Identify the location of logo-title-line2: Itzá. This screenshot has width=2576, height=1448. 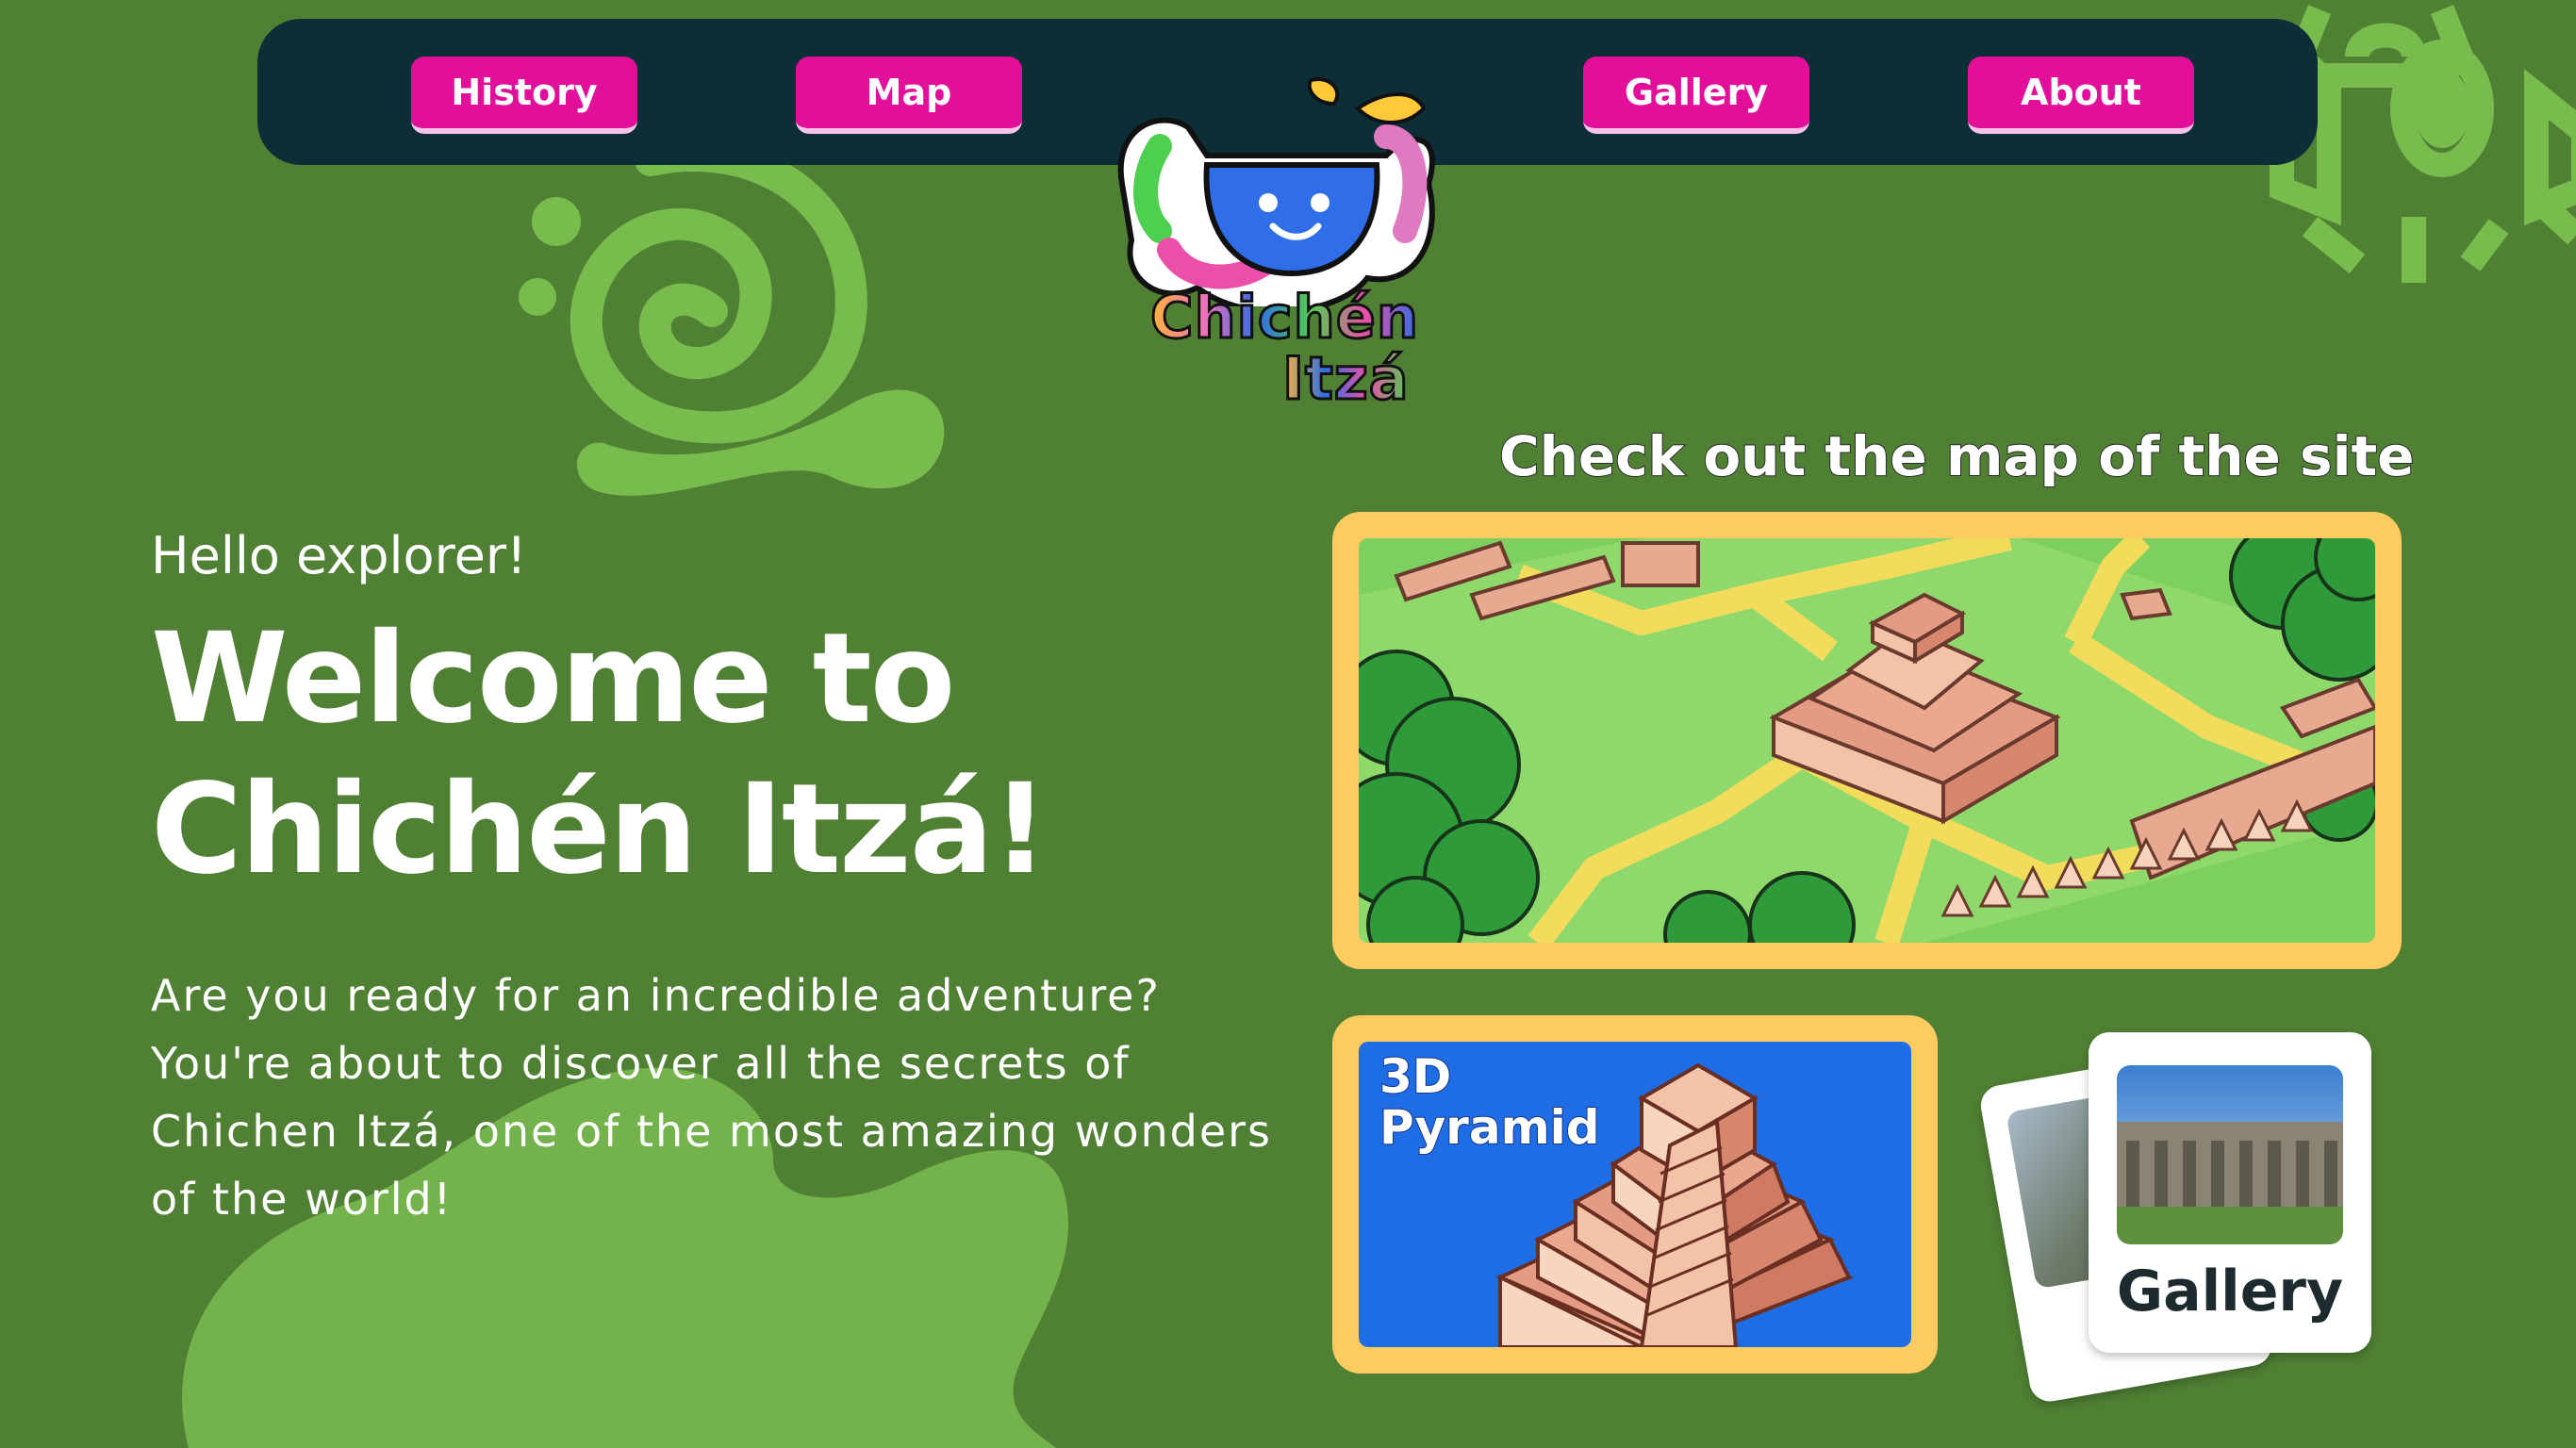
(1346, 379).